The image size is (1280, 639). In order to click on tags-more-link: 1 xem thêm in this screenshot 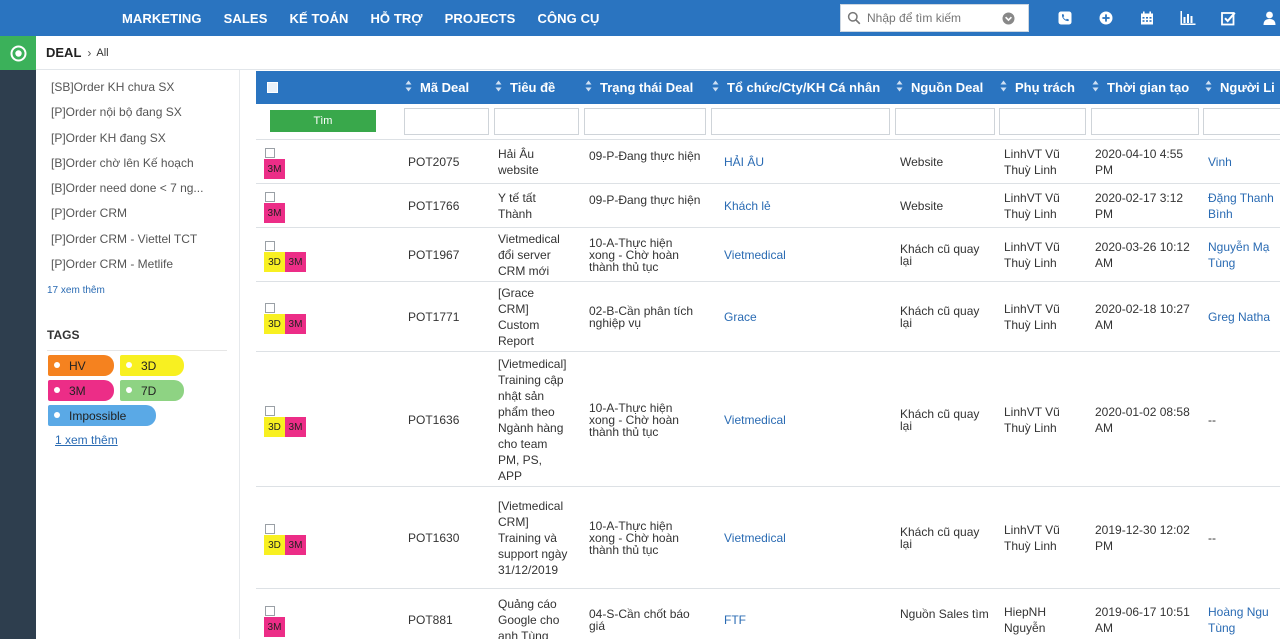, I will do `click(86, 440)`.